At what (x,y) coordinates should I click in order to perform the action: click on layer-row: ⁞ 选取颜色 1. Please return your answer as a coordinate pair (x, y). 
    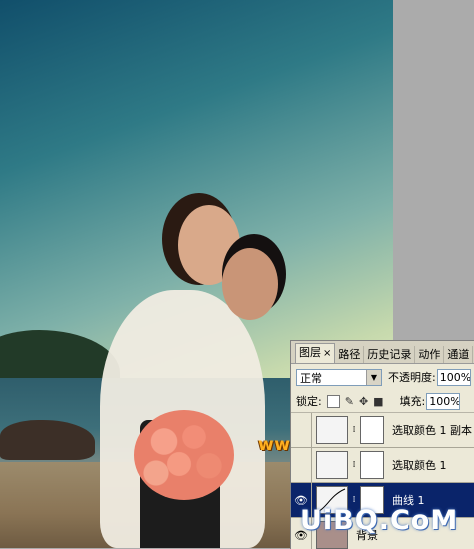
    Looking at the image, I should click on (382, 465).